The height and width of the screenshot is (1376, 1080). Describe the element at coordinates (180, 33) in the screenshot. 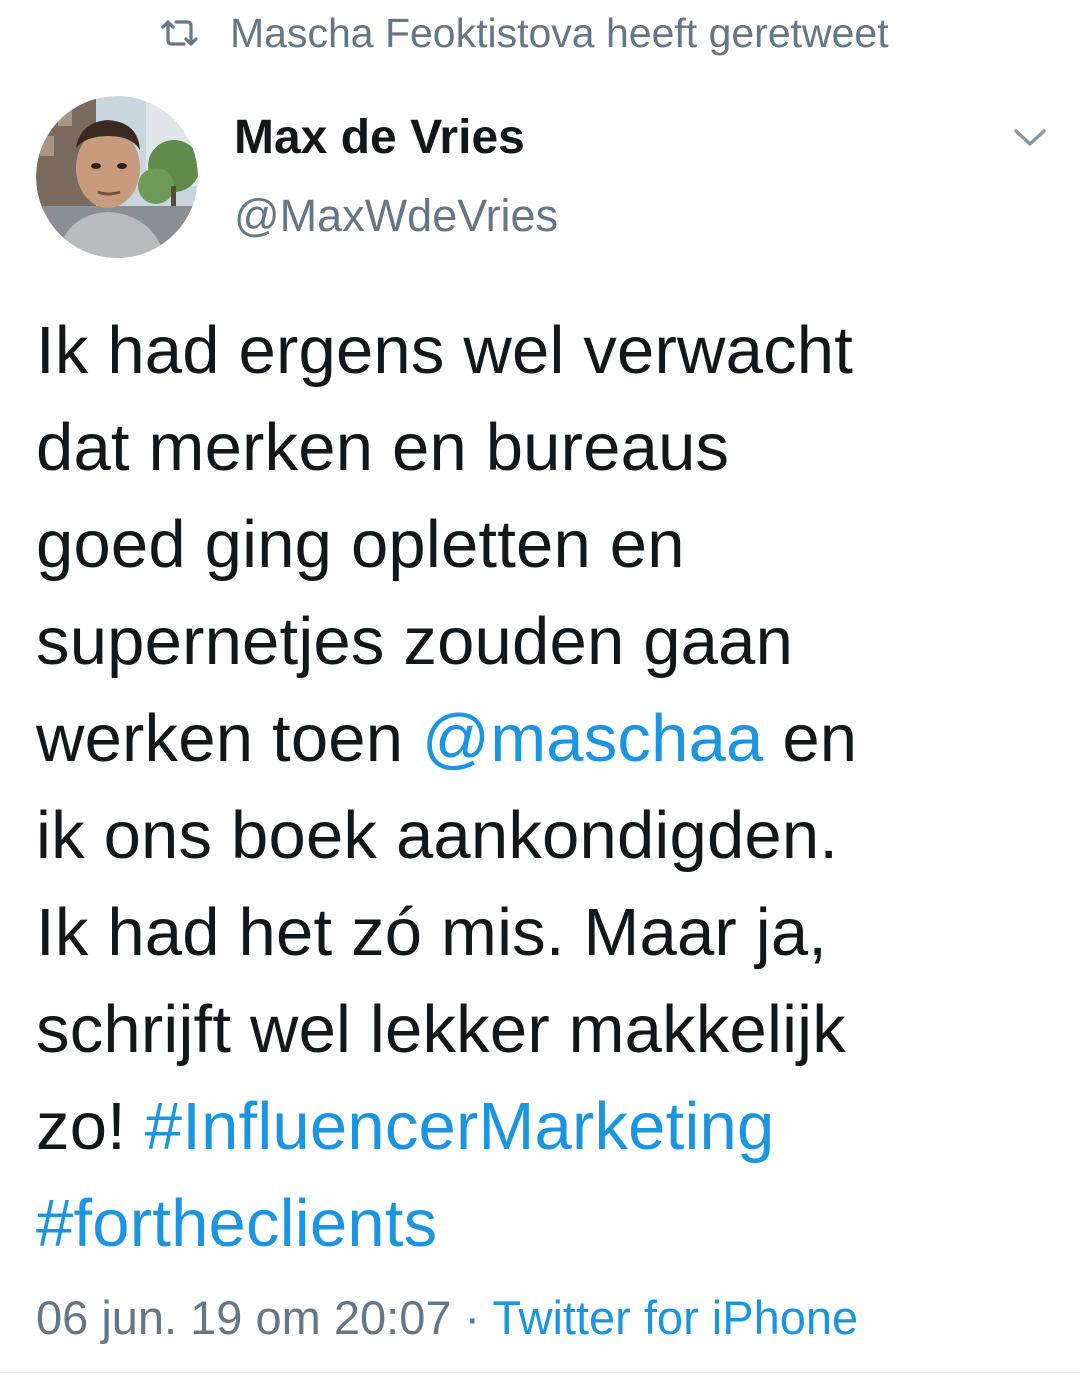

I see `retweet-icon` at that location.